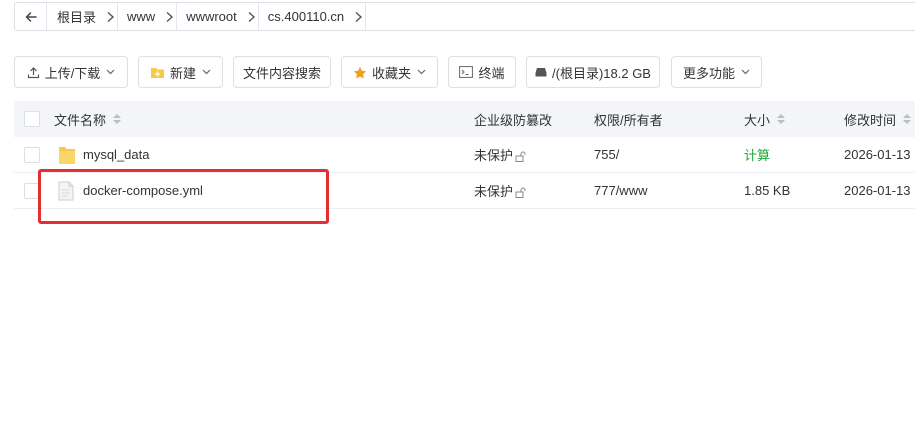 This screenshot has width=915, height=431. What do you see at coordinates (870, 120) in the screenshot?
I see `column-modified-label: 修改时间` at bounding box center [870, 120].